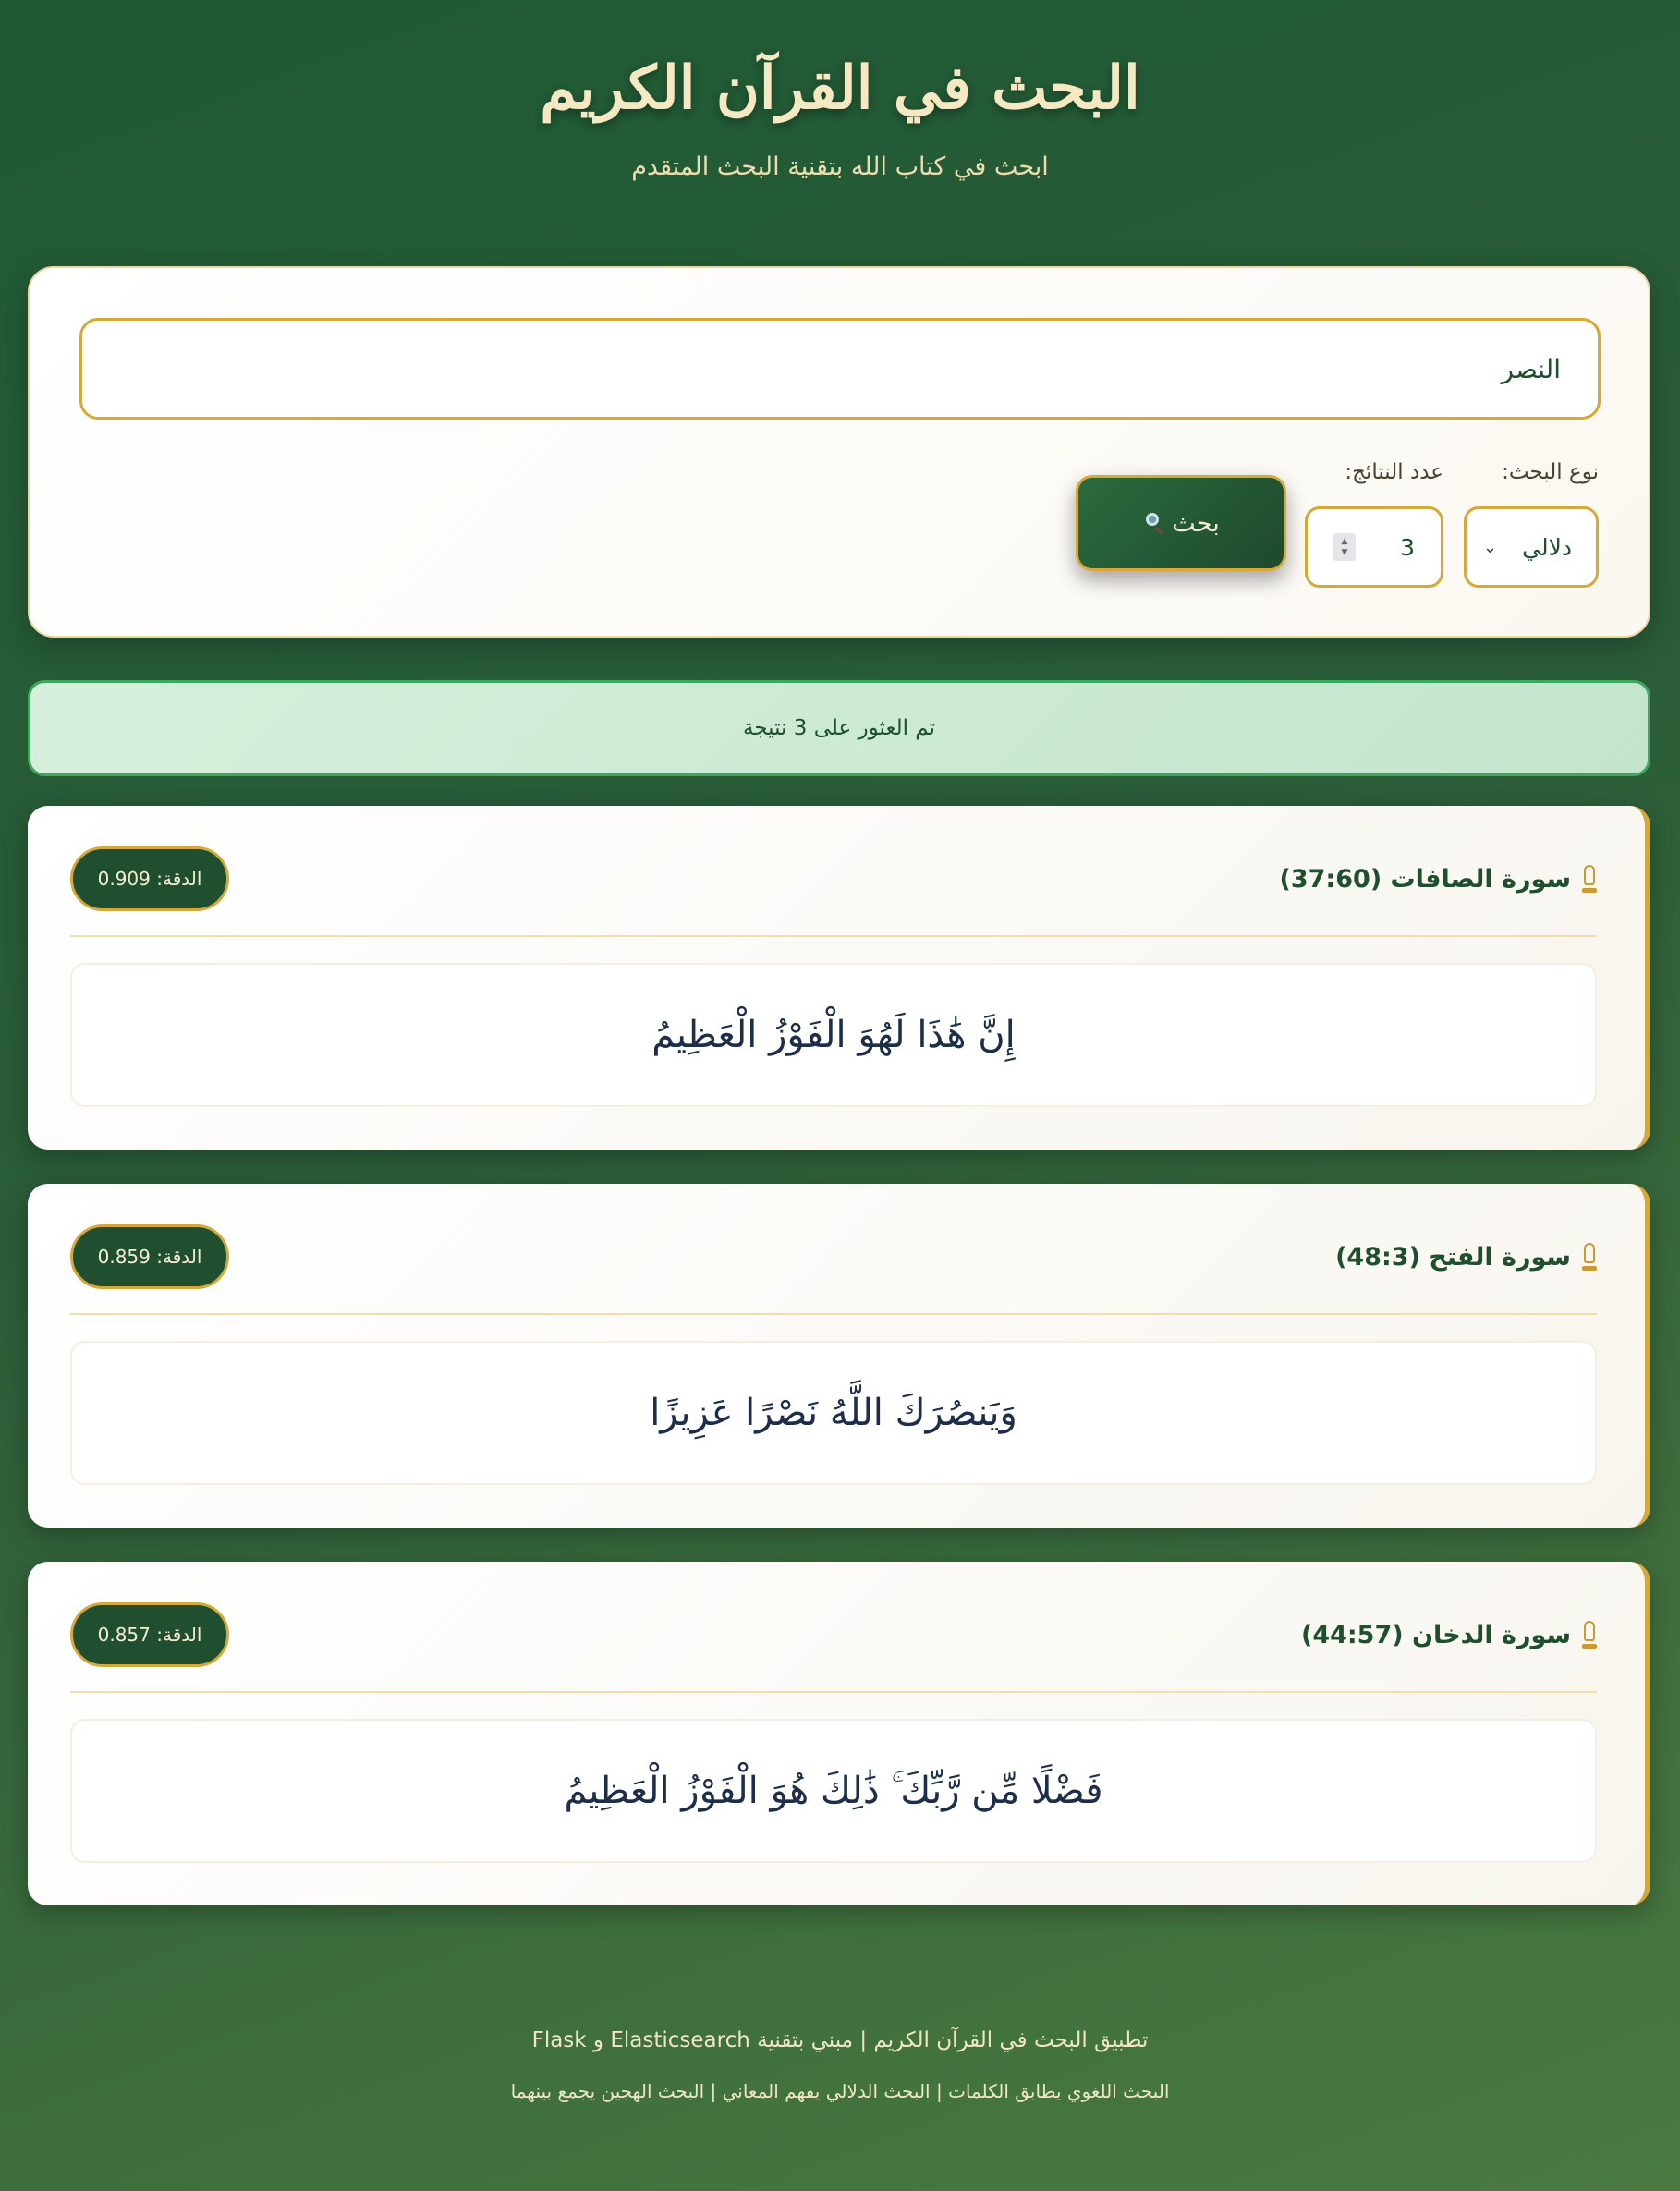 Image resolution: width=1680 pixels, height=2191 pixels. Describe the element at coordinates (840, 369) in the screenshot. I see `search-input` at that location.